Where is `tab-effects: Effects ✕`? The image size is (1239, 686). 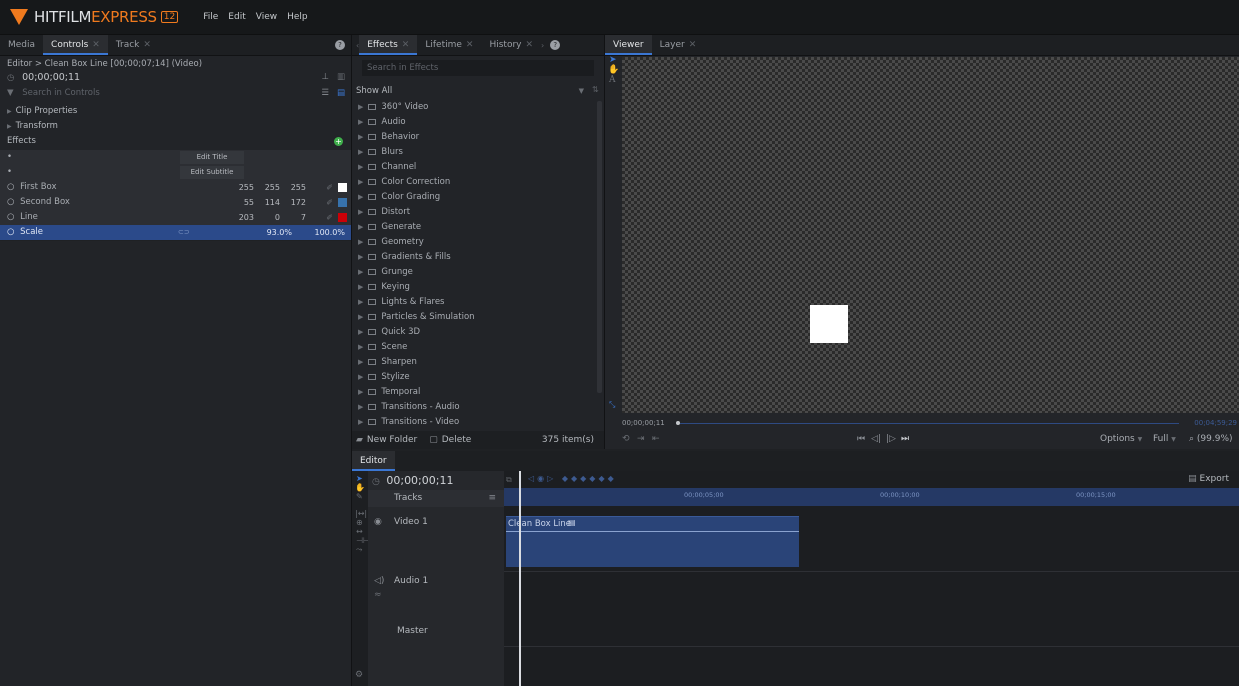 tab-effects: Effects ✕ is located at coordinates (388, 45).